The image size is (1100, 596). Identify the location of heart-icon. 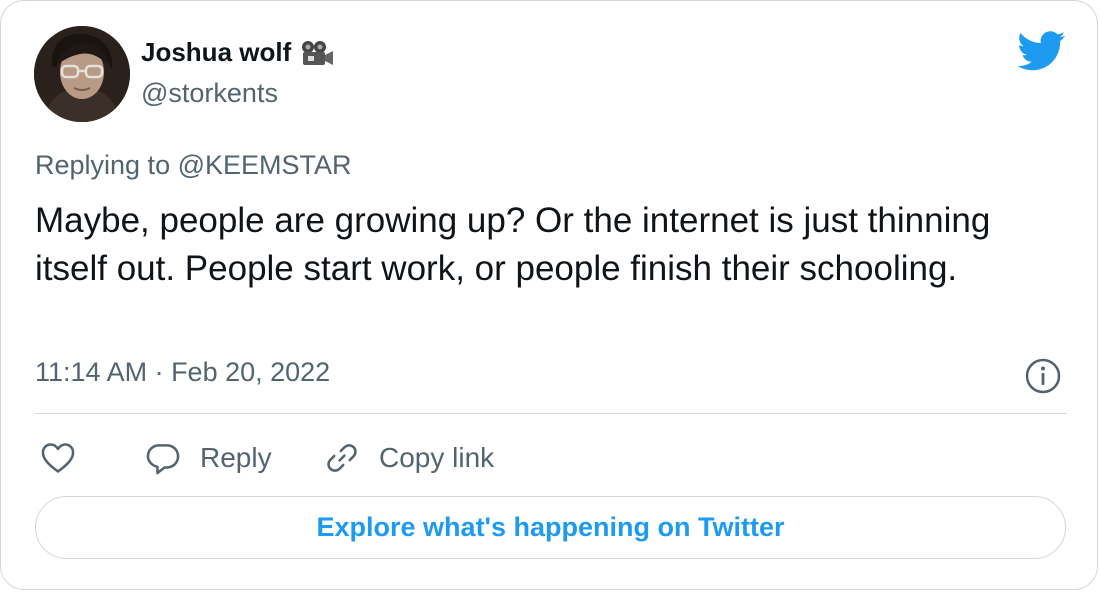
(58, 458).